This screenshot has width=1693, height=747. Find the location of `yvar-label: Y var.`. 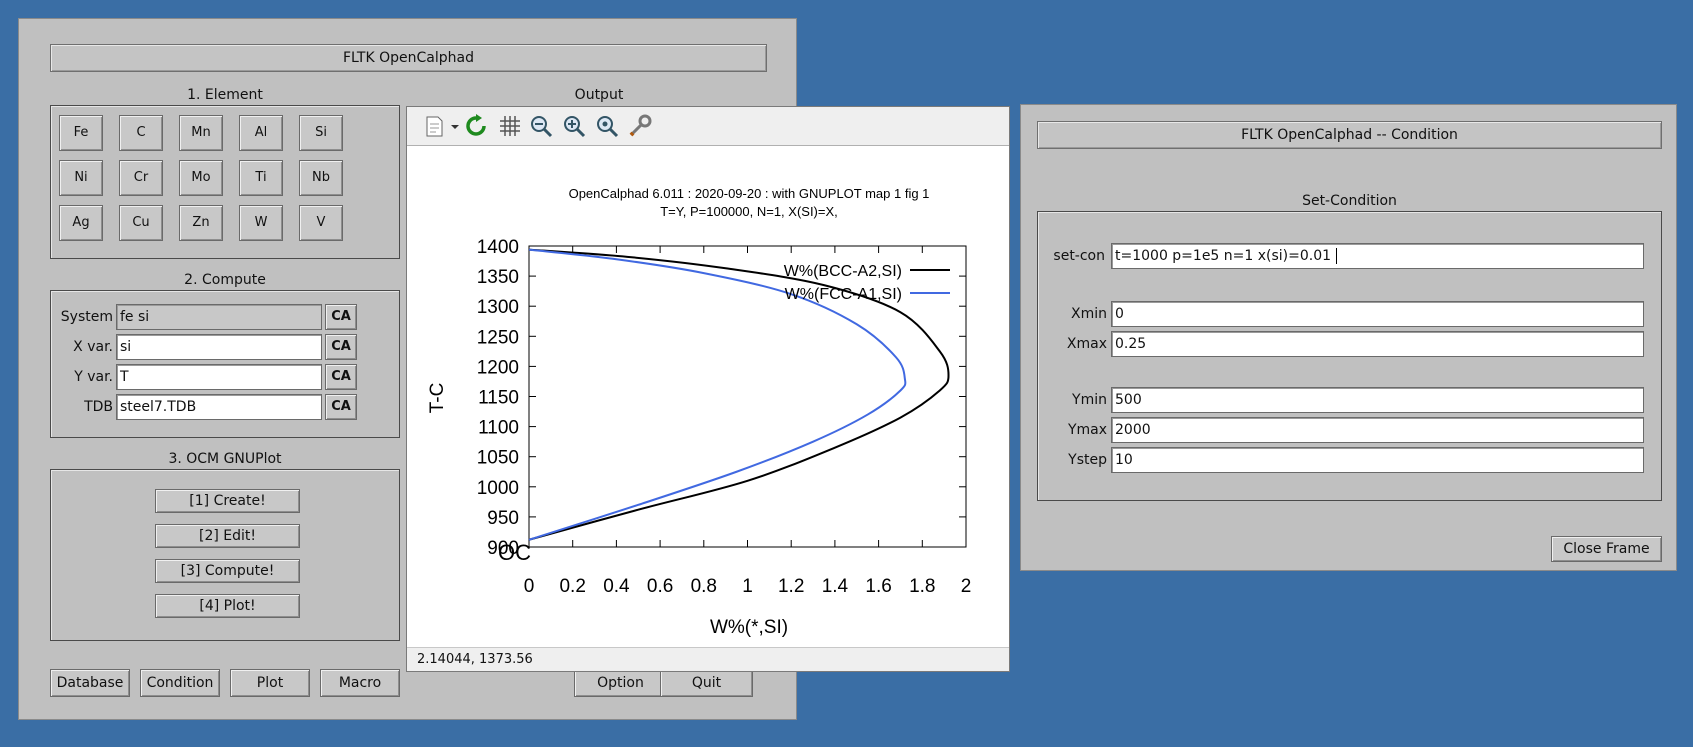

yvar-label: Y var. is located at coordinates (93, 377).